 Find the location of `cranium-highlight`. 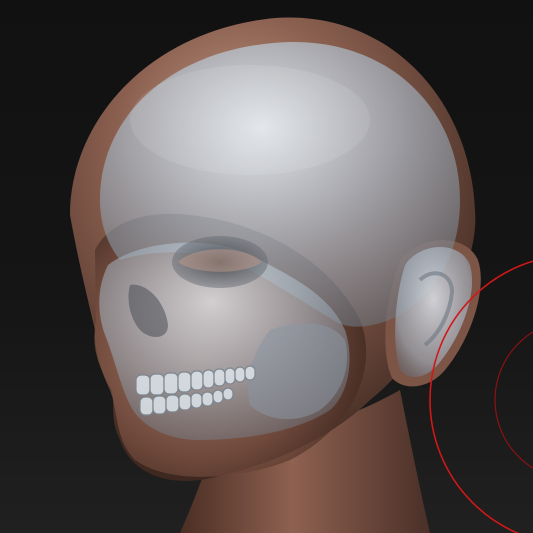

cranium-highlight is located at coordinates (250, 120).